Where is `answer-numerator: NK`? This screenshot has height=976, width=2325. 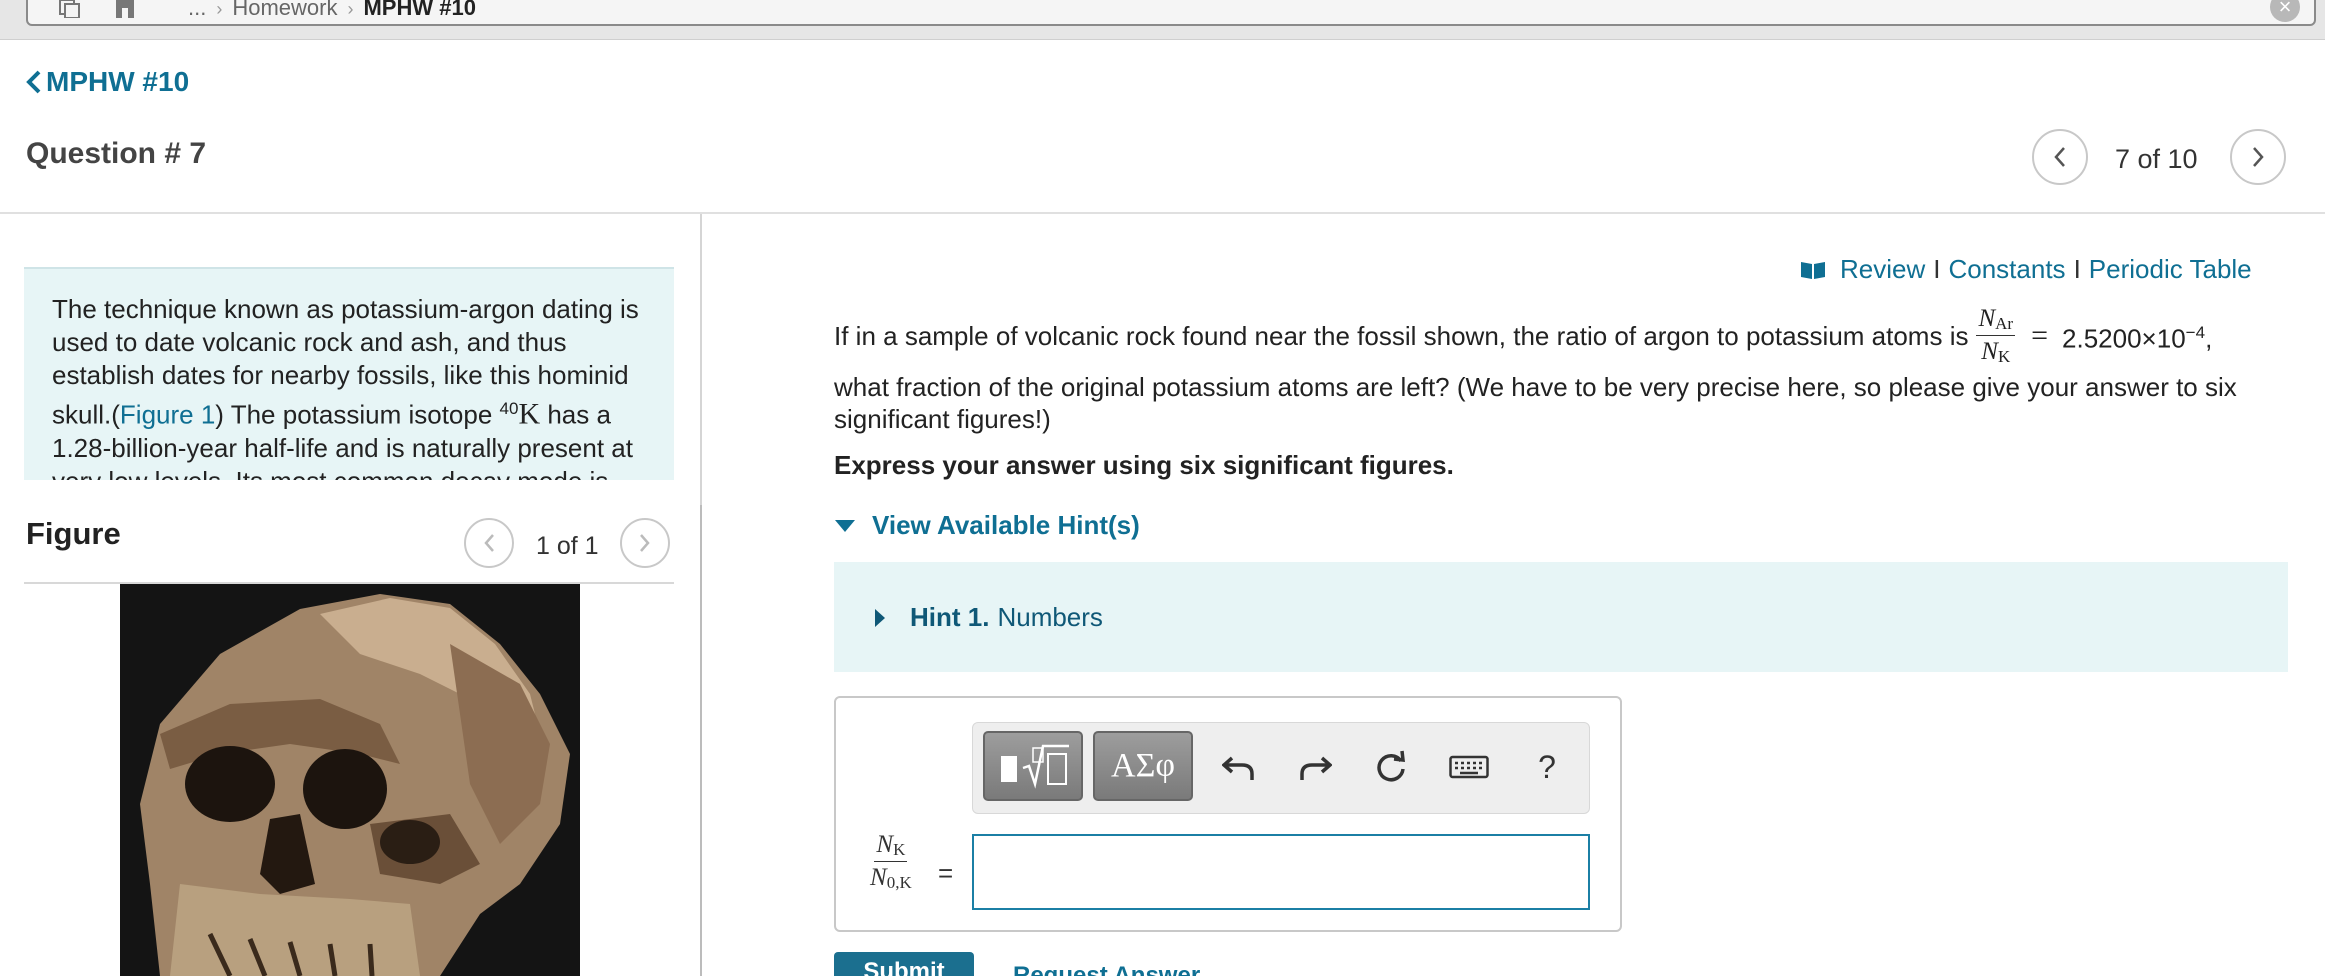
answer-numerator: NK is located at coordinates (891, 847).